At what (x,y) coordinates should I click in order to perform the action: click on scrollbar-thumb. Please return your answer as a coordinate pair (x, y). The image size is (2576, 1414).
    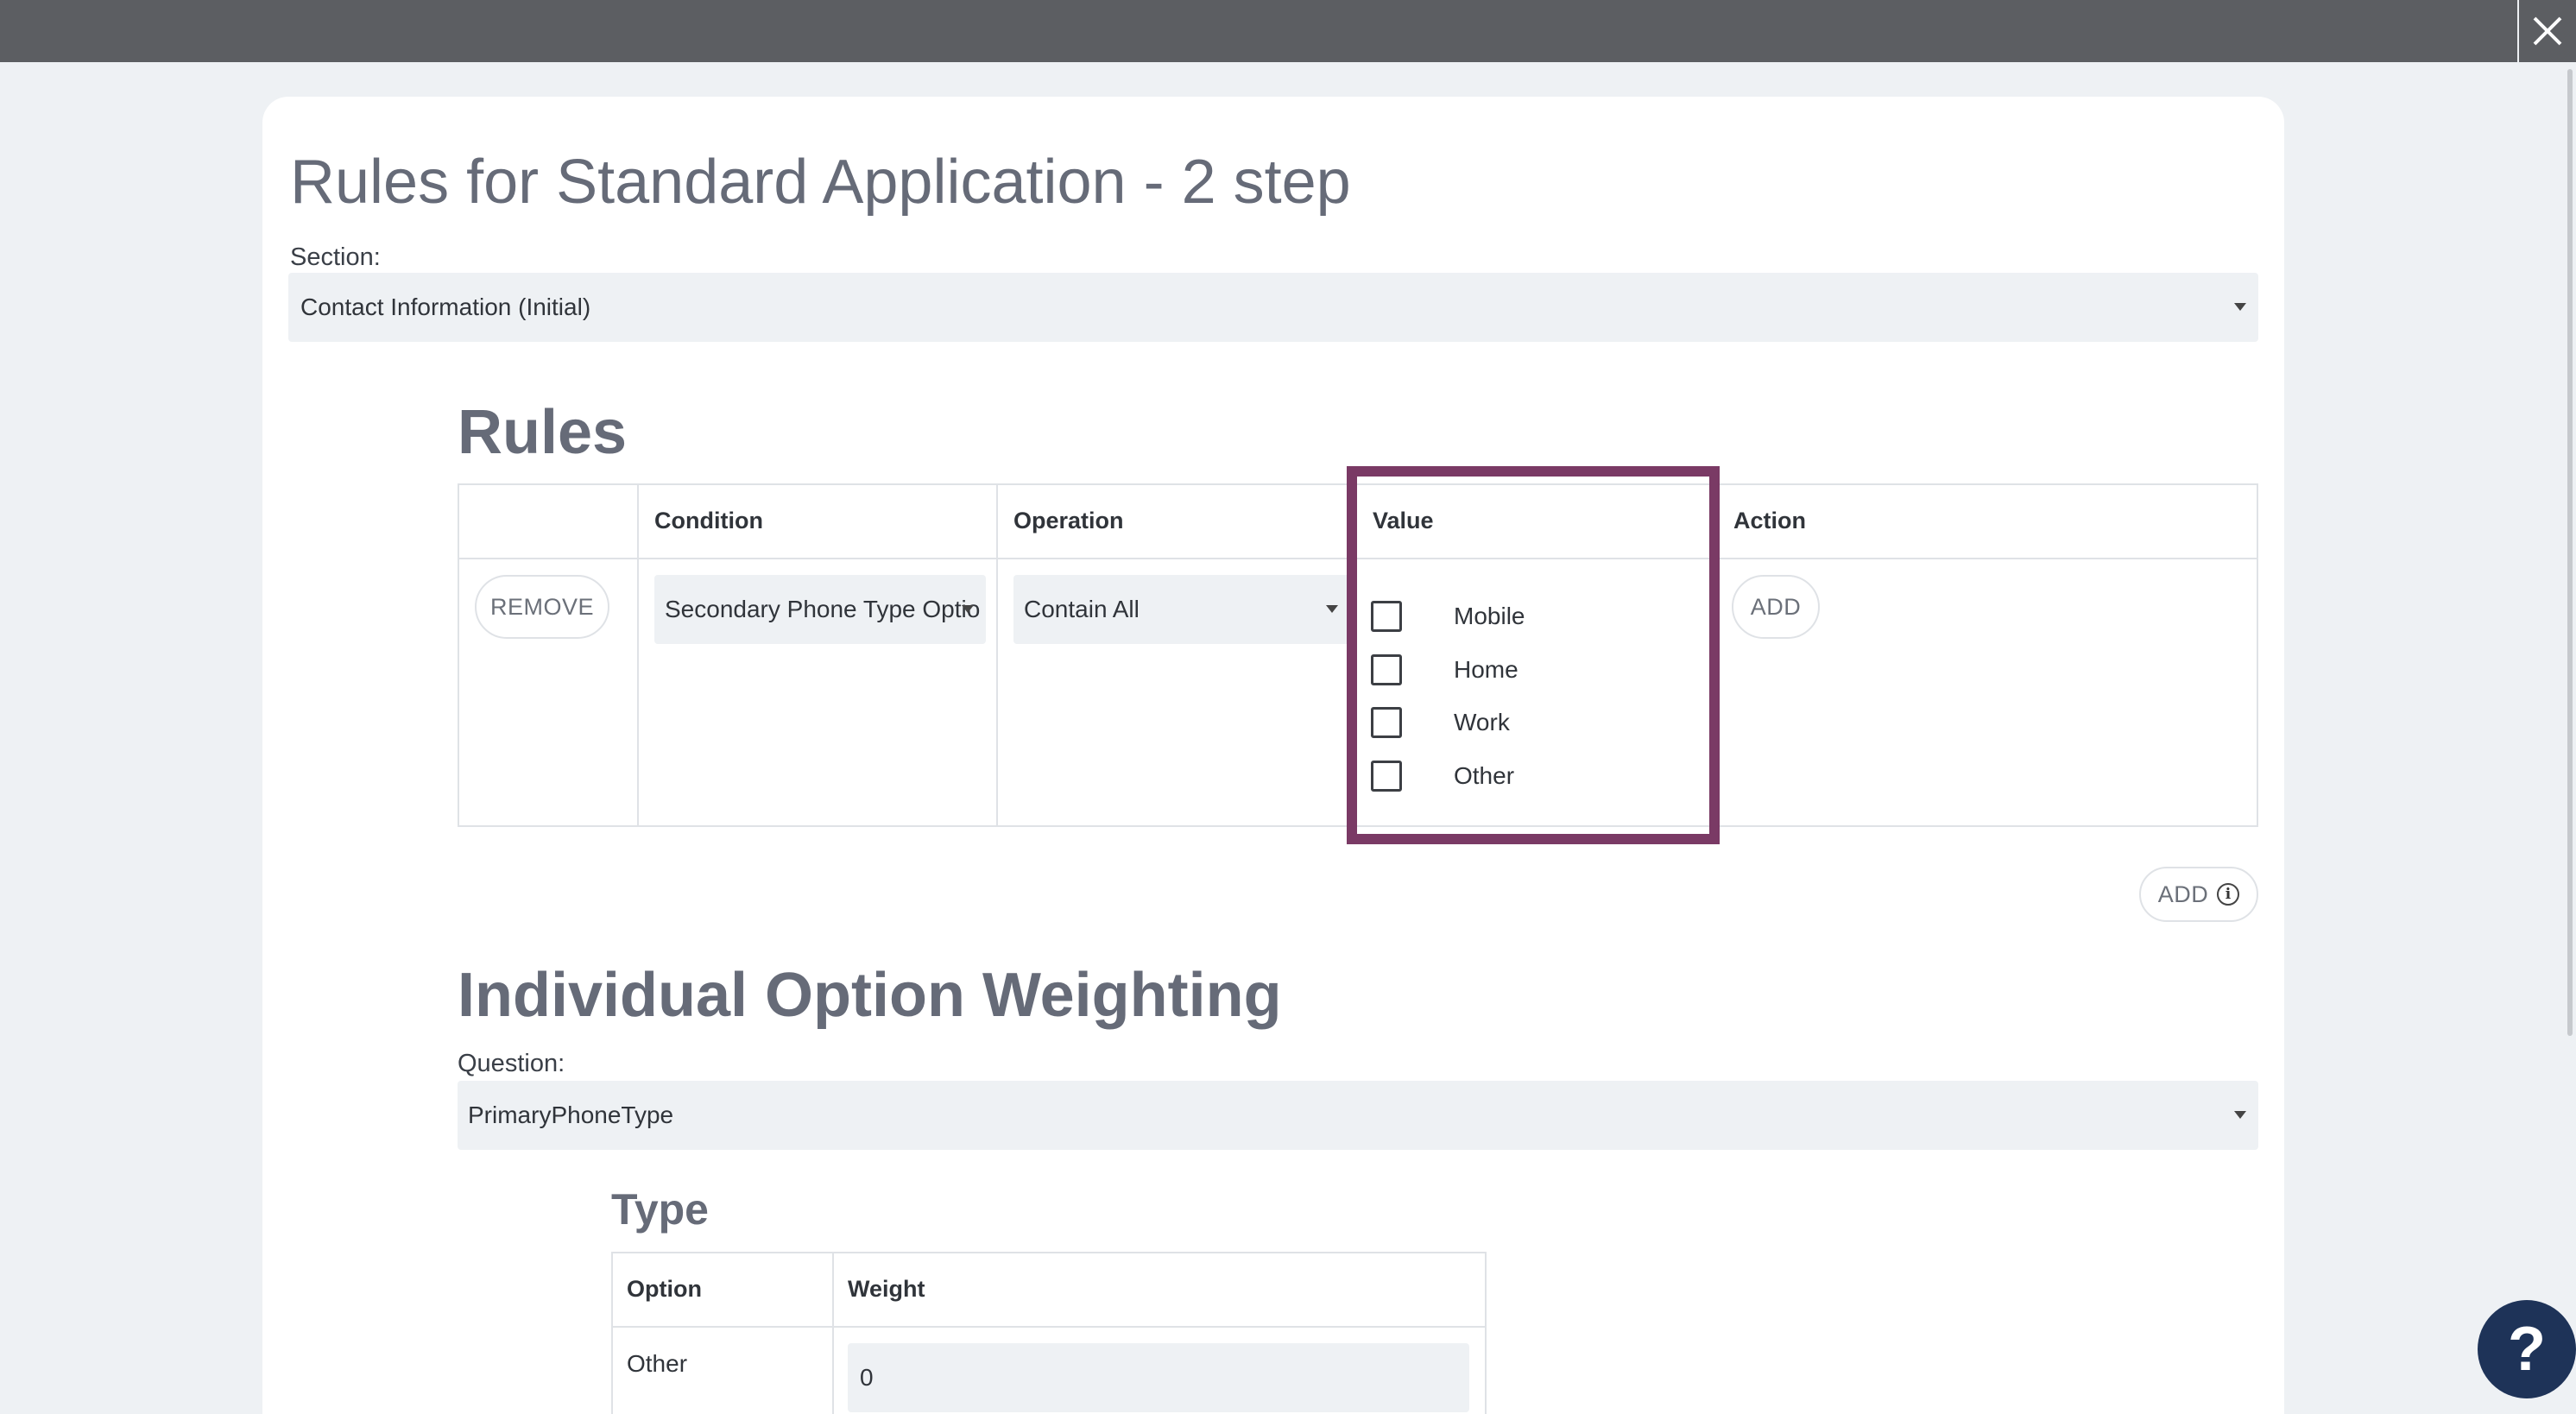
    Looking at the image, I should click on (2570, 552).